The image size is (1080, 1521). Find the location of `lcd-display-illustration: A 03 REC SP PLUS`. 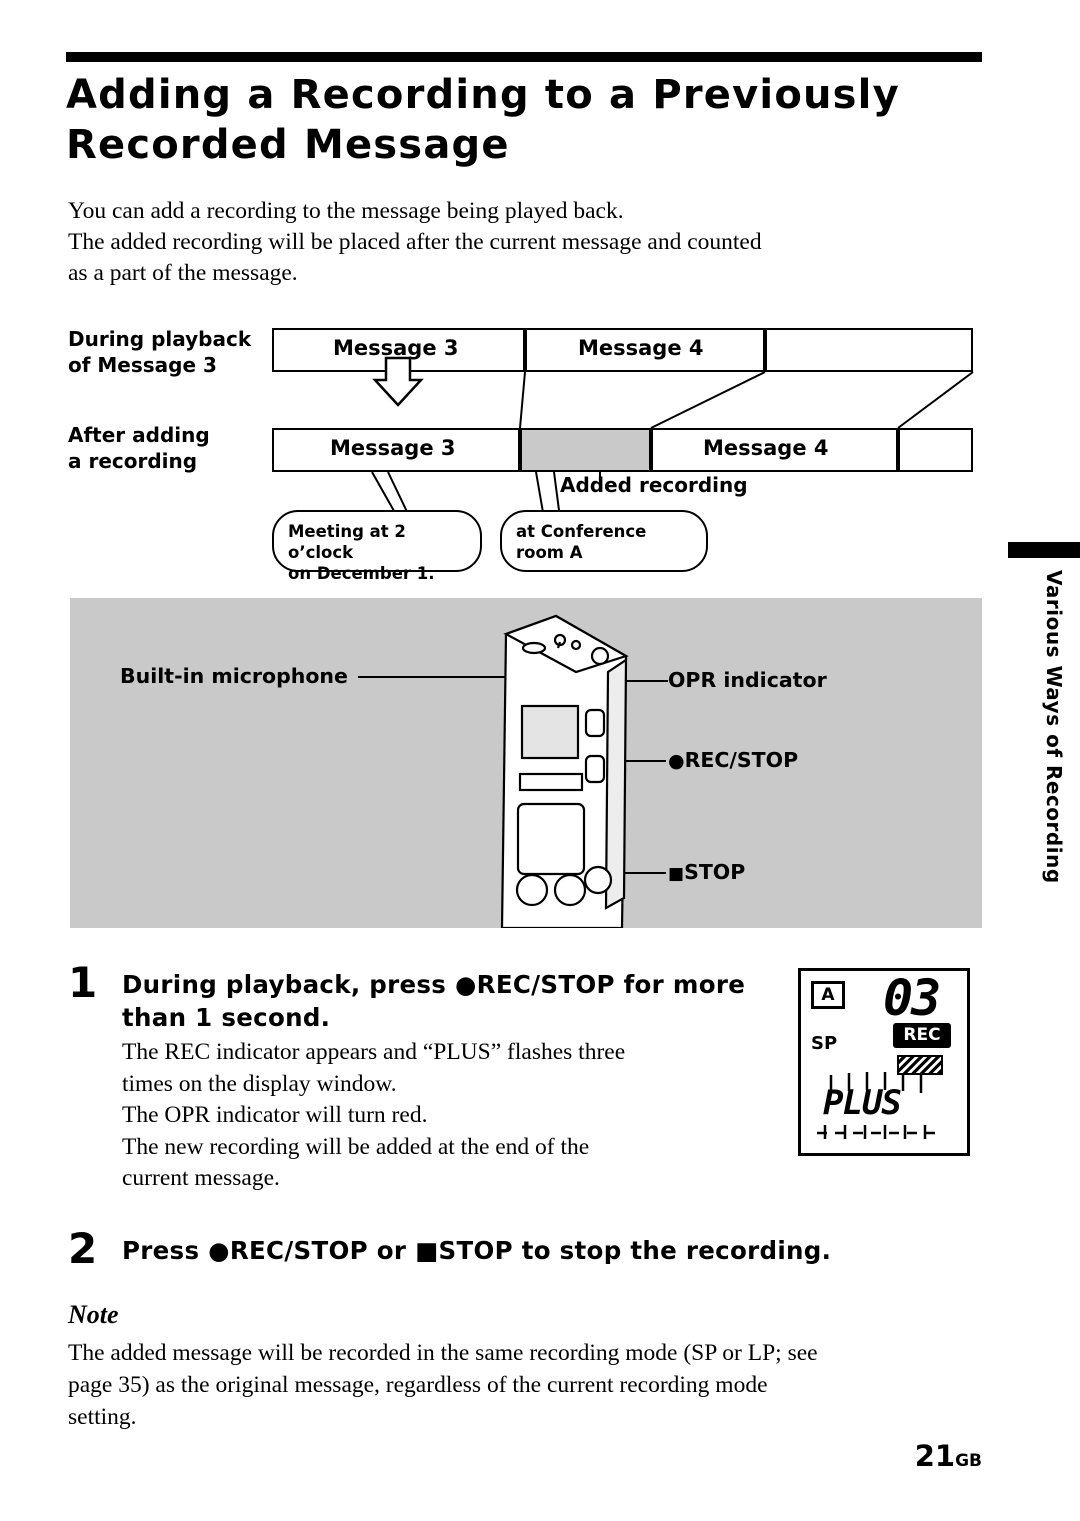

lcd-display-illustration: A 03 REC SP PLUS is located at coordinates (884, 1062).